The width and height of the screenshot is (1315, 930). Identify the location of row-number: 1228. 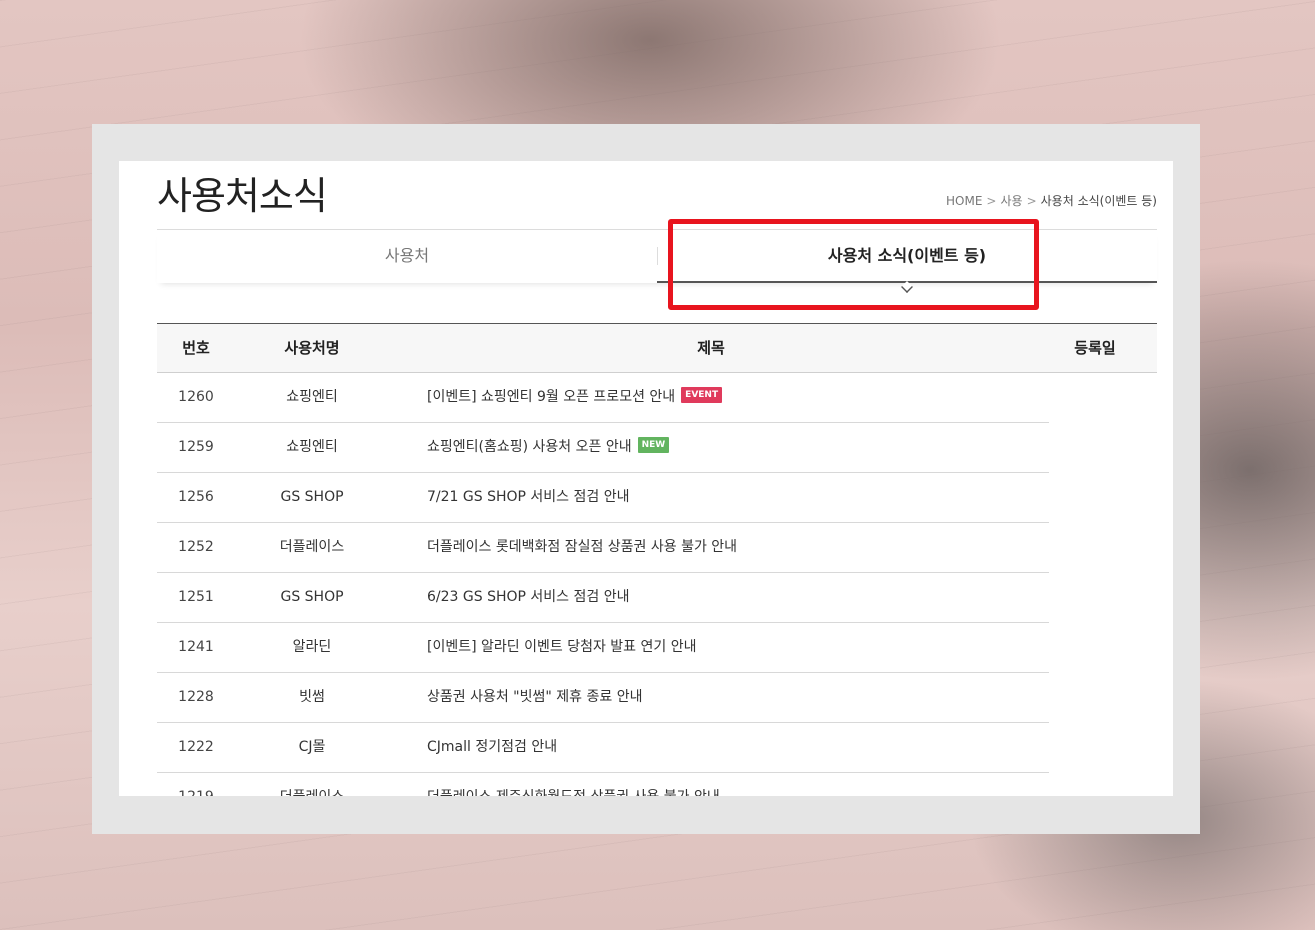
(196, 697).